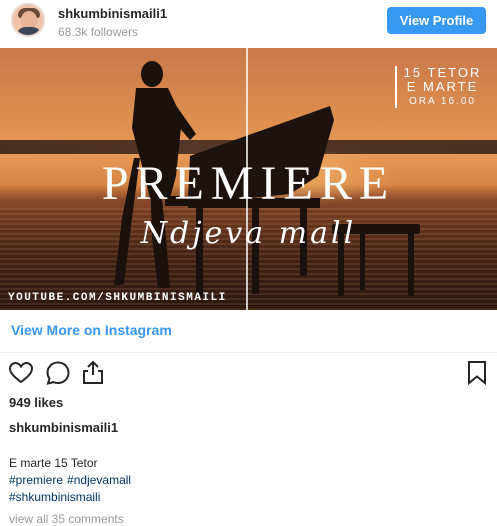  I want to click on event-day: E MARTE, so click(442, 86).